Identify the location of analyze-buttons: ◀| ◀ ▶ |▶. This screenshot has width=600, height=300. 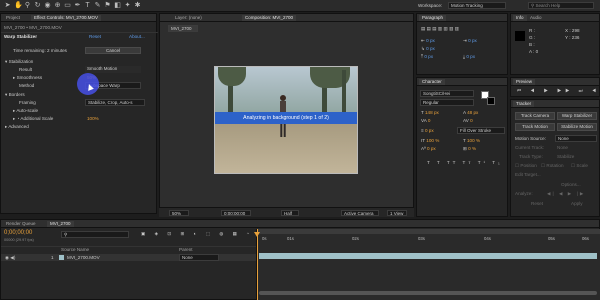
(566, 194).